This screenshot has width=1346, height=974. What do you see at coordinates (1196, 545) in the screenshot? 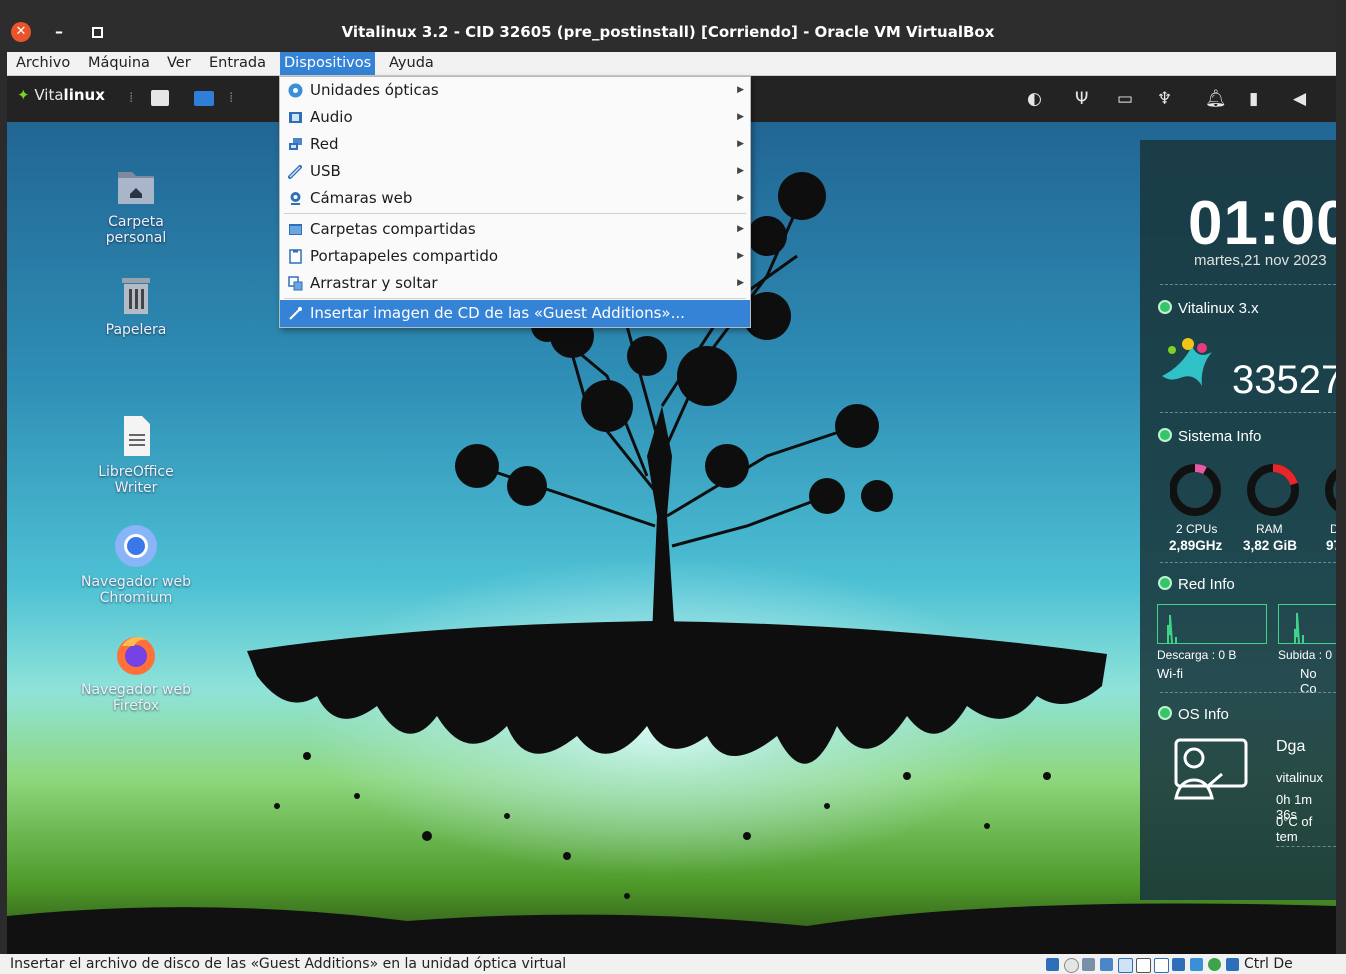
I see `cpu-value: 2,89GHz` at bounding box center [1196, 545].